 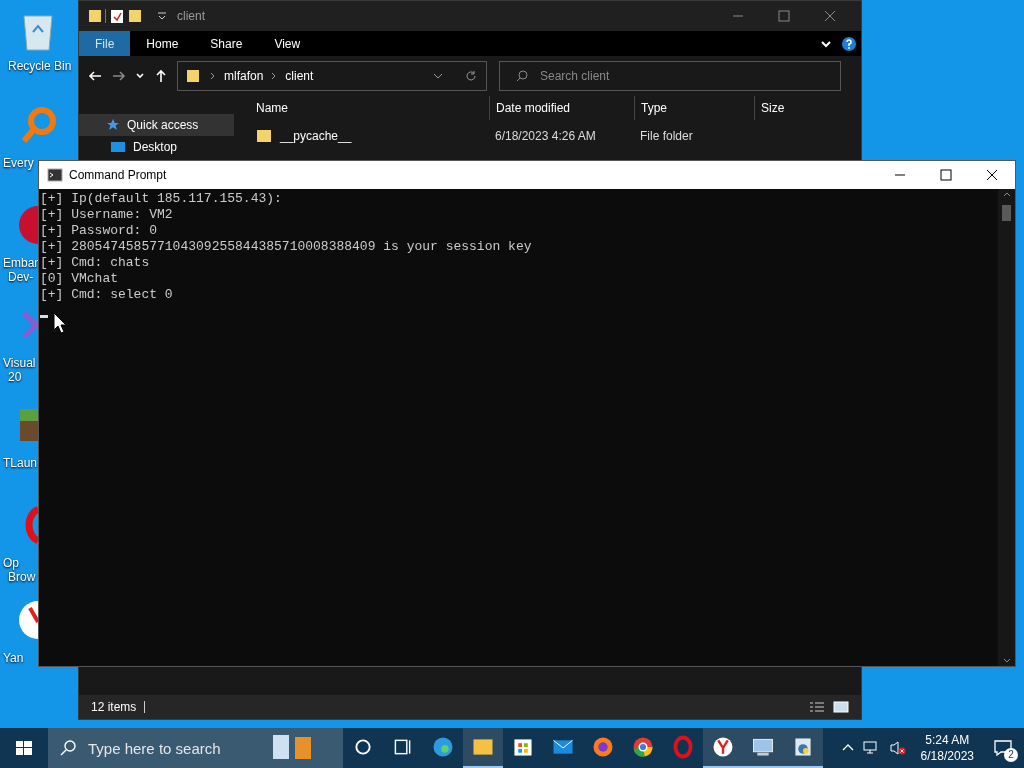 What do you see at coordinates (694, 108) in the screenshot?
I see `column-header: Type` at bounding box center [694, 108].